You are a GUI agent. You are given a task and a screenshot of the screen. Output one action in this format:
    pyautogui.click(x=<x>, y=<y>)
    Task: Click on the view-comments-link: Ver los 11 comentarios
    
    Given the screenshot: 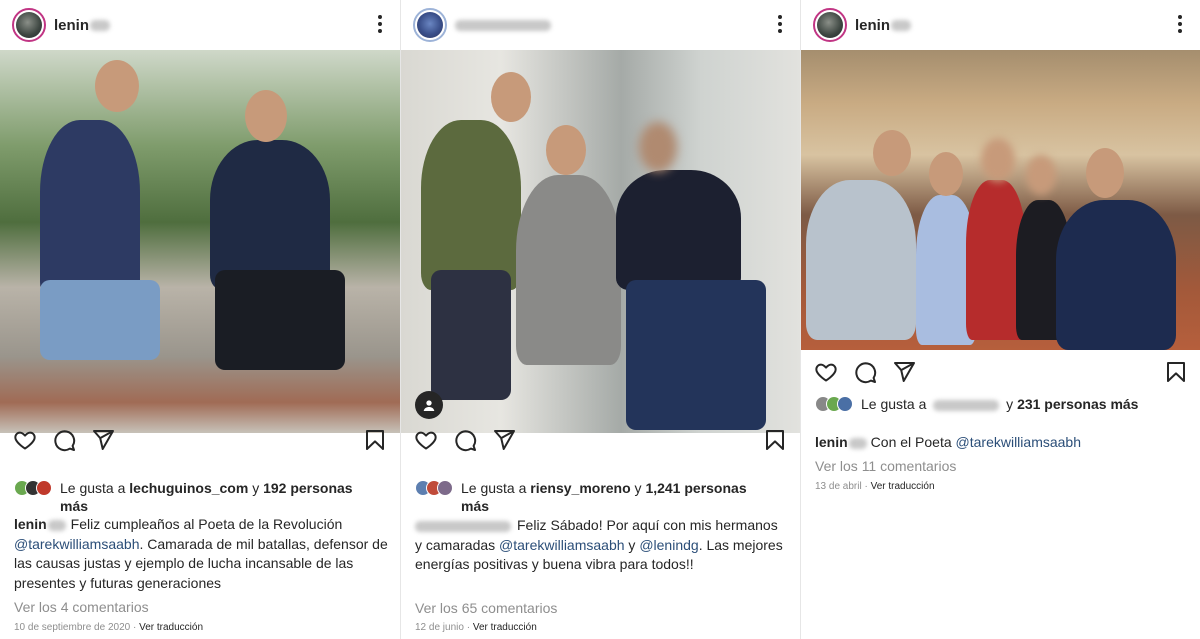 What is the action you would take?
    pyautogui.click(x=885, y=466)
    